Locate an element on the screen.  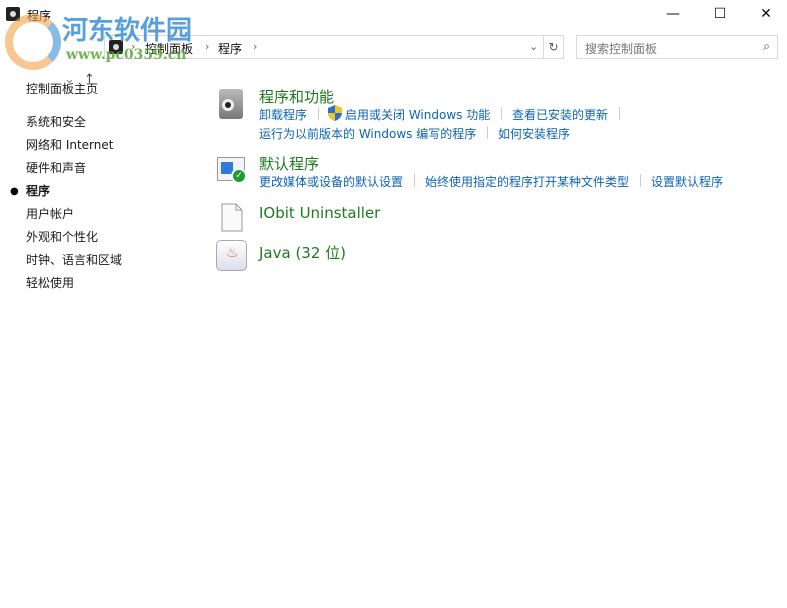
uac-shield-icon is located at coordinates (335, 113).